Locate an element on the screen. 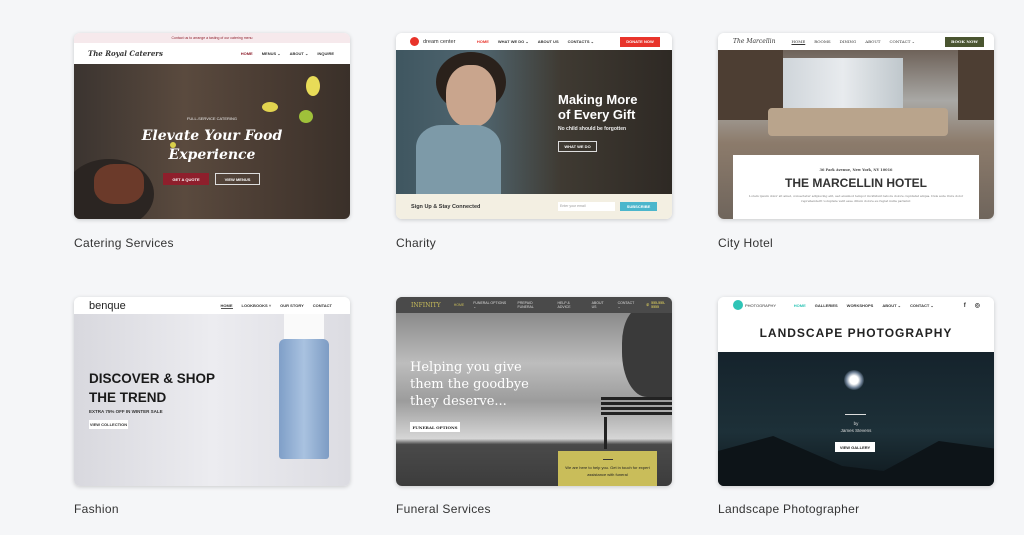 The width and height of the screenshot is (1024, 535). headline: Helping you give is located at coordinates (466, 367).